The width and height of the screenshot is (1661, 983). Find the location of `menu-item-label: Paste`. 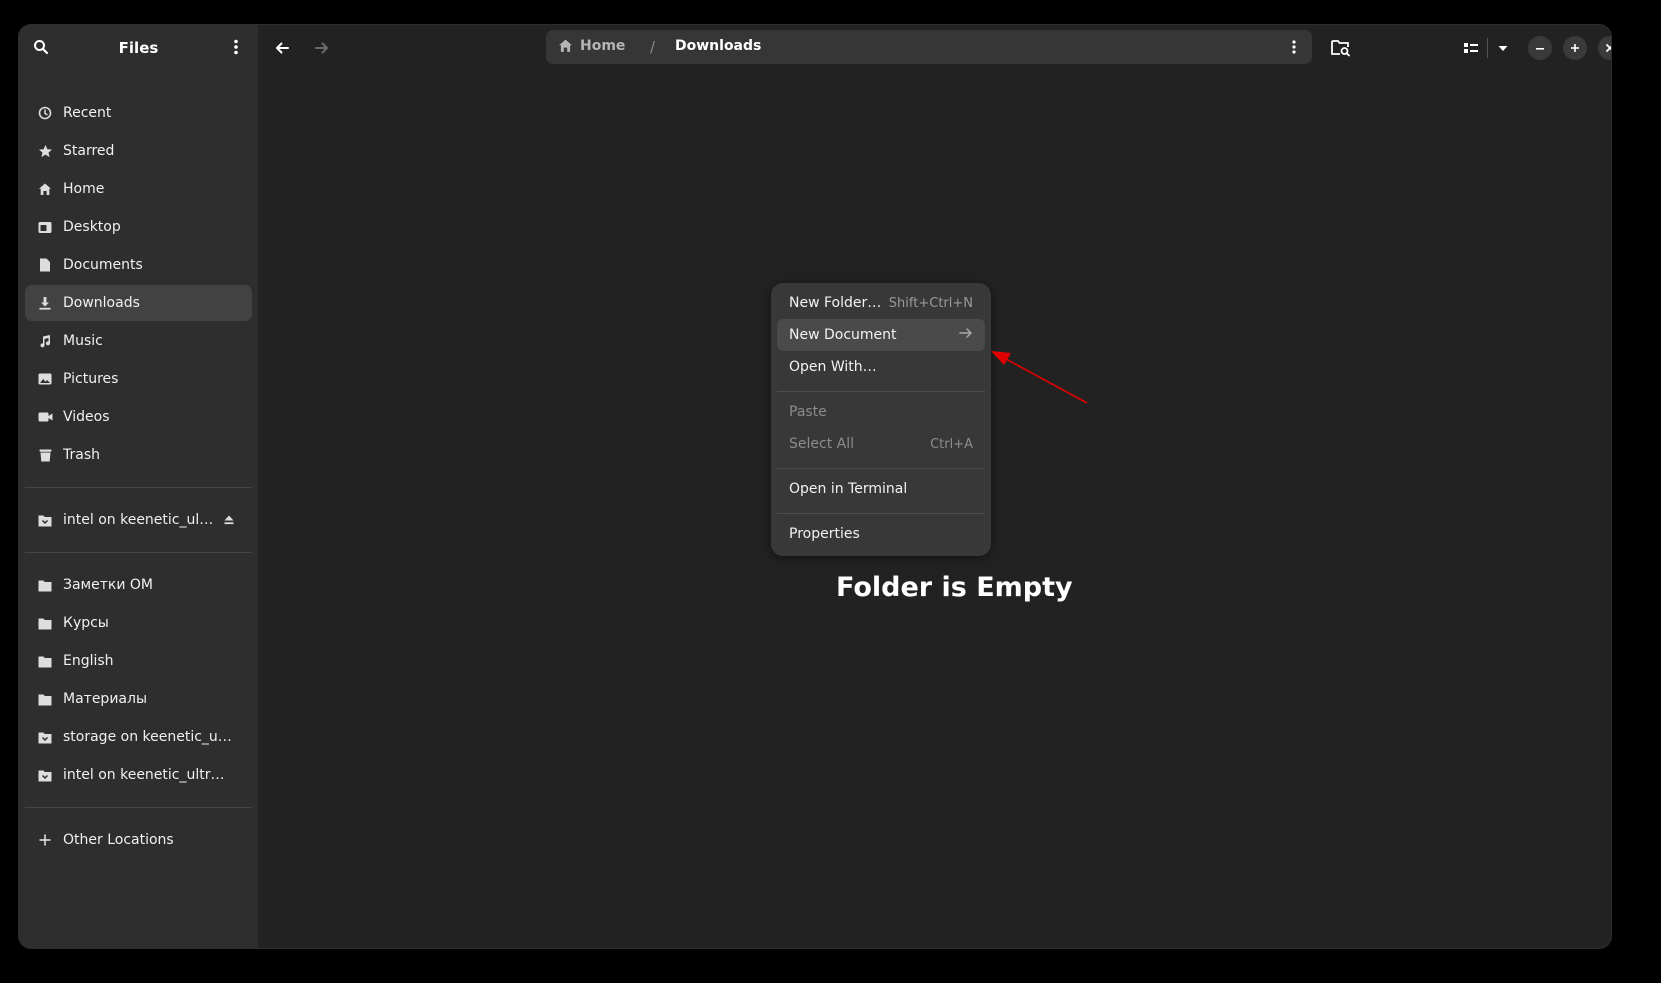

menu-item-label: Paste is located at coordinates (808, 412).